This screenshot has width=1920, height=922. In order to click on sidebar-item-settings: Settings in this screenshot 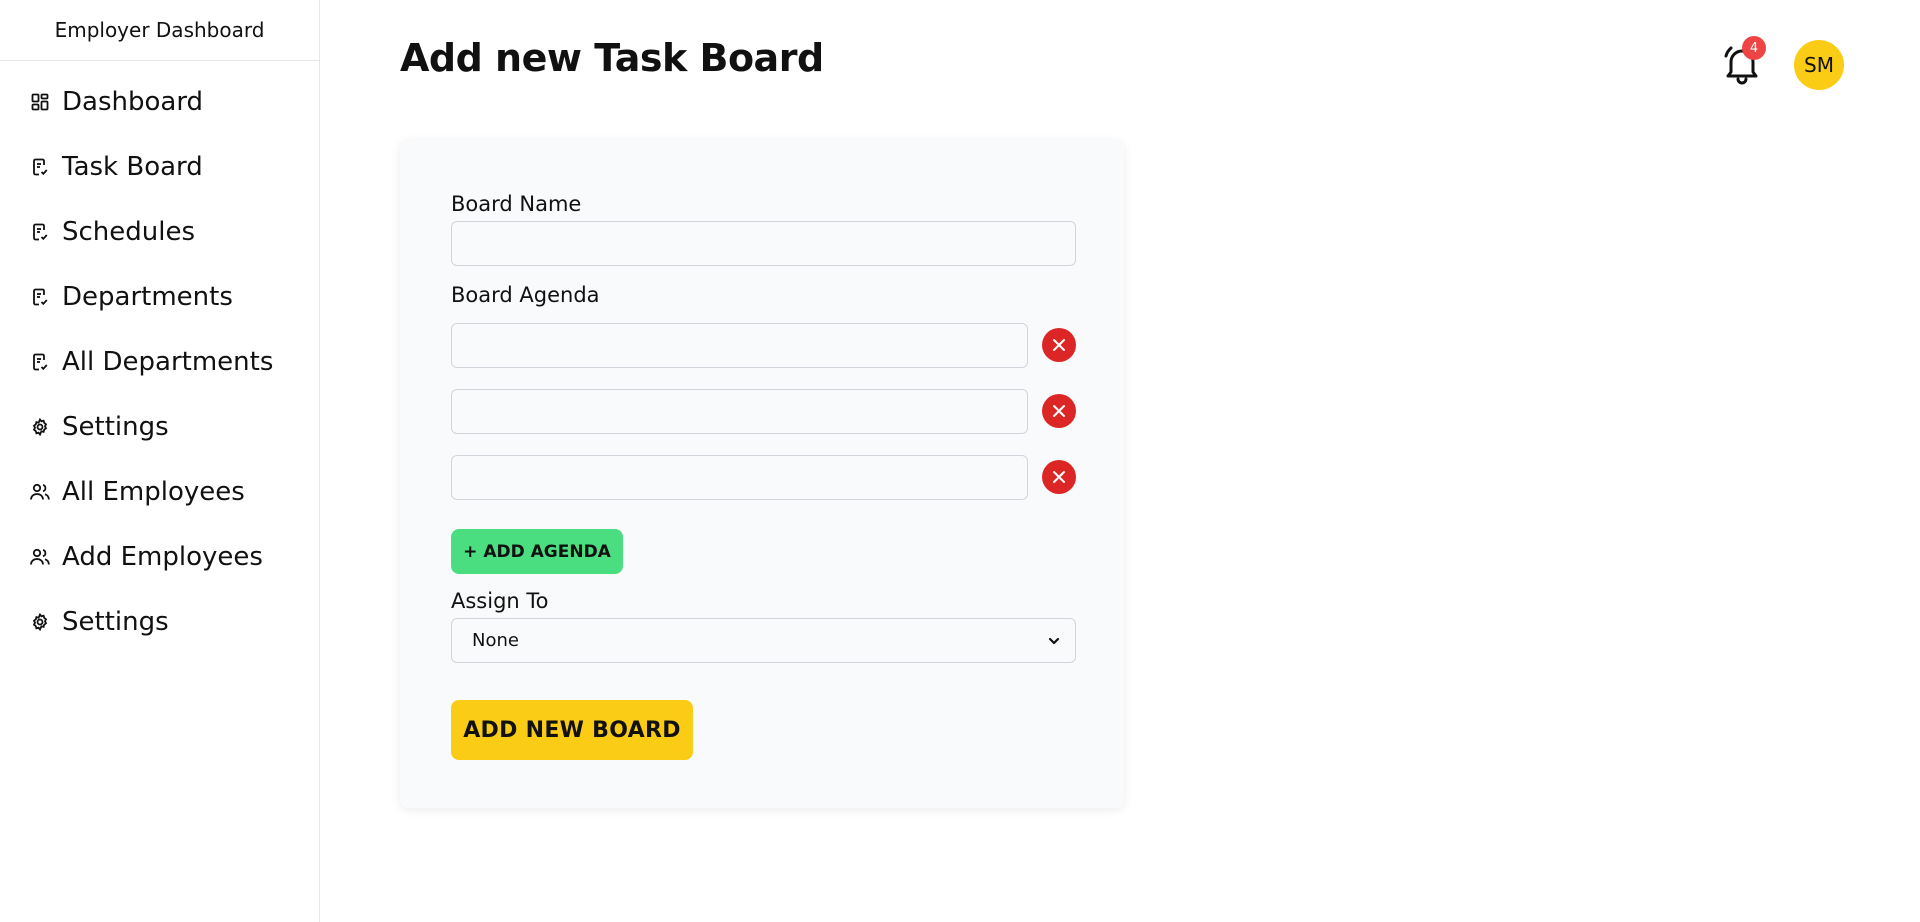, I will do `click(159, 426)`.